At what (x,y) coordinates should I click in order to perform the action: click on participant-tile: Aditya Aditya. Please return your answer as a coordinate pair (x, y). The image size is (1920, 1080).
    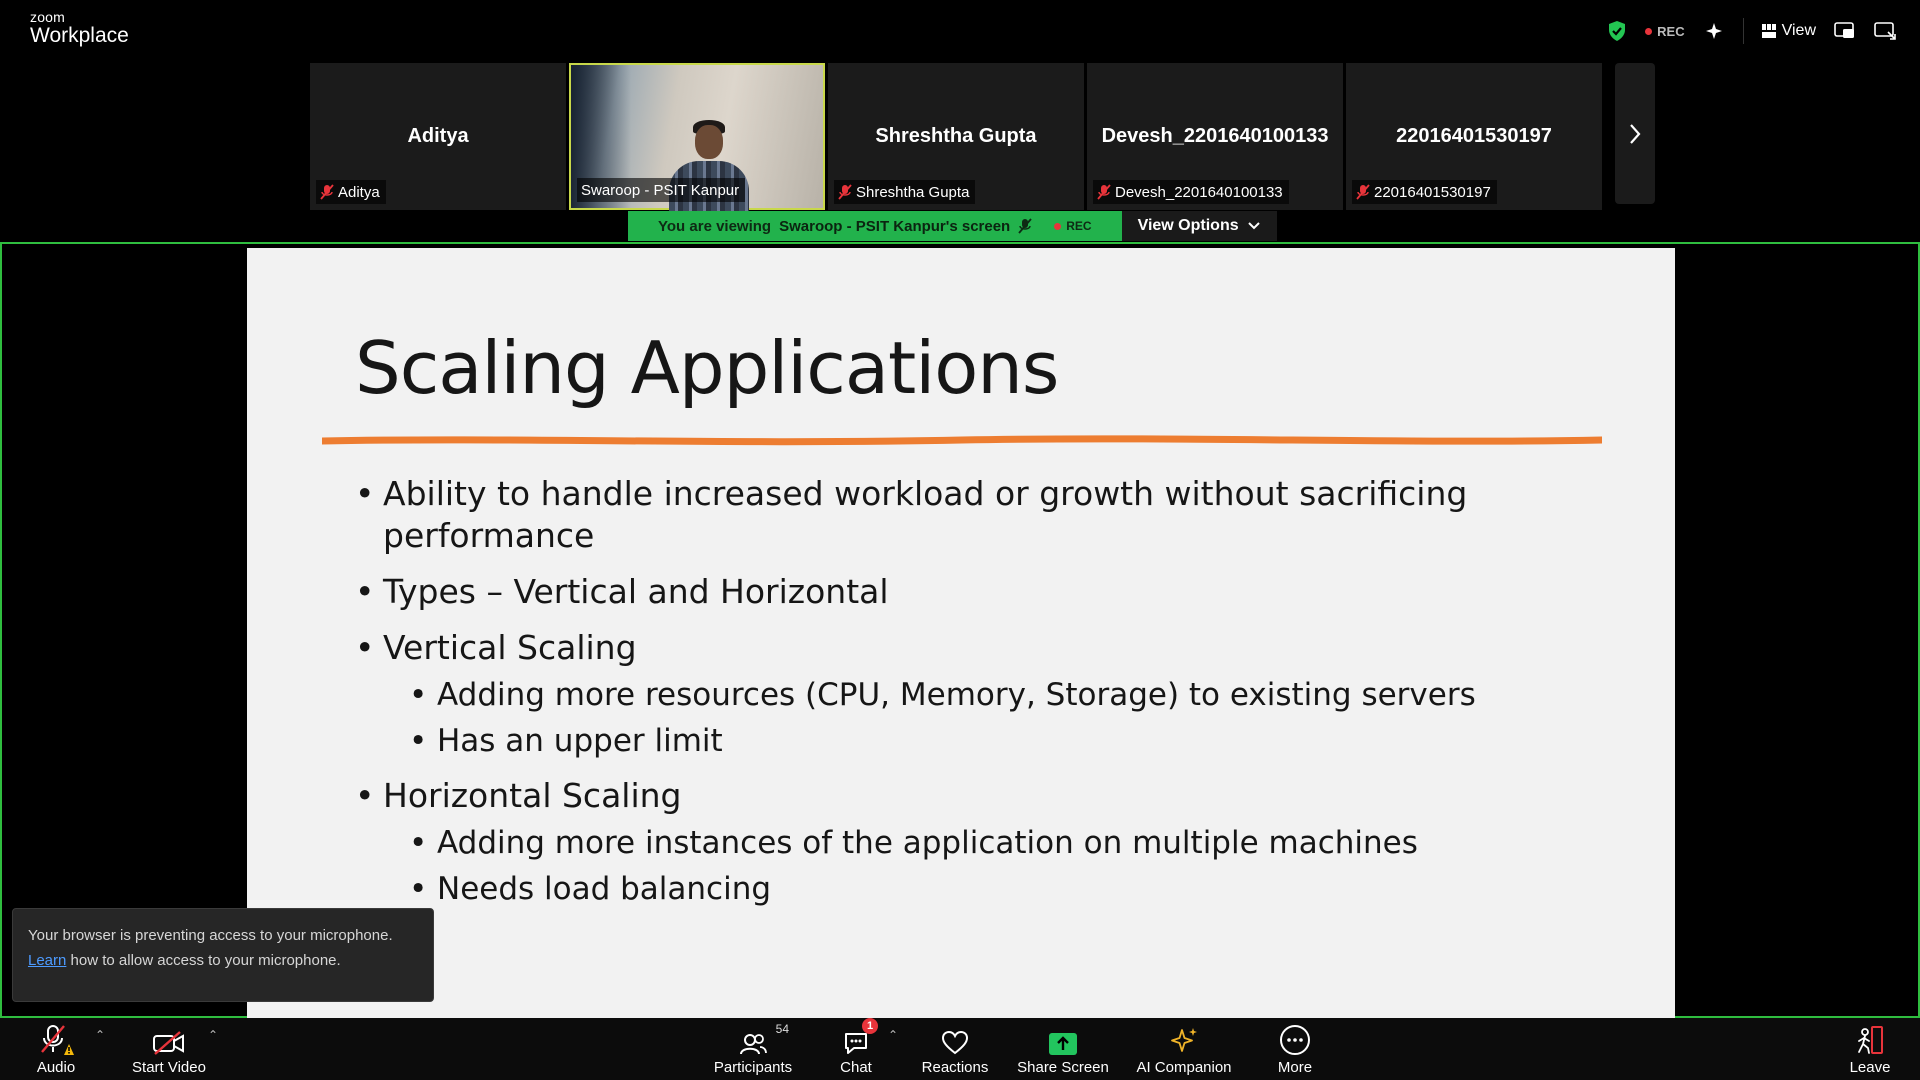
    Looking at the image, I should click on (438, 136).